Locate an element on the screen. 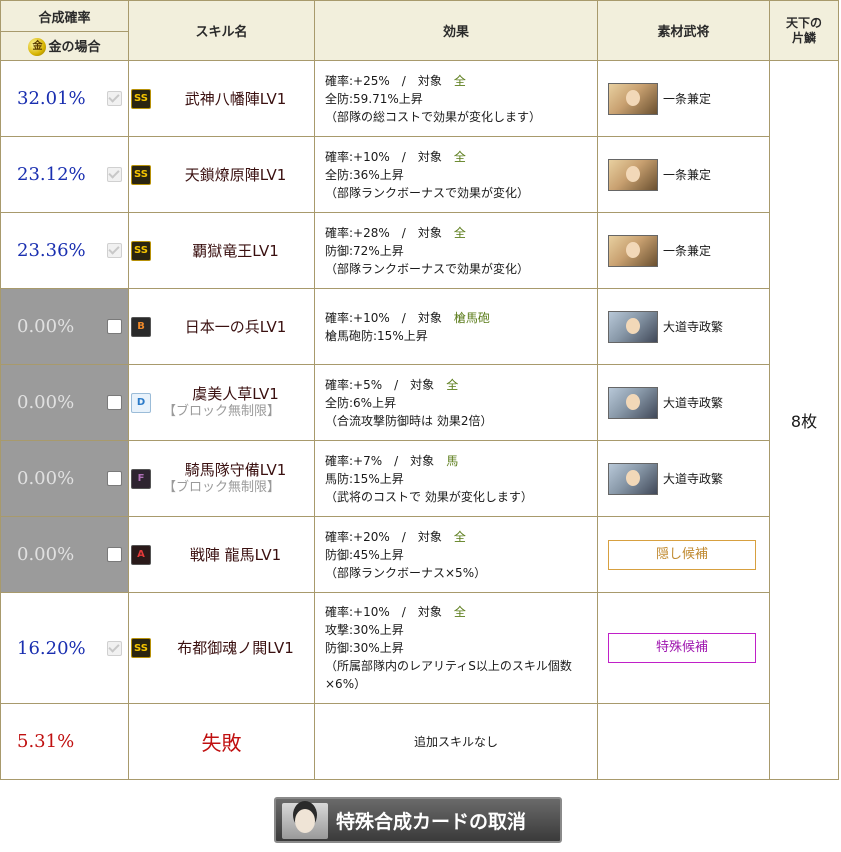  cancel-special-card-button: 特殊合成カードの取消 is located at coordinates (418, 820).